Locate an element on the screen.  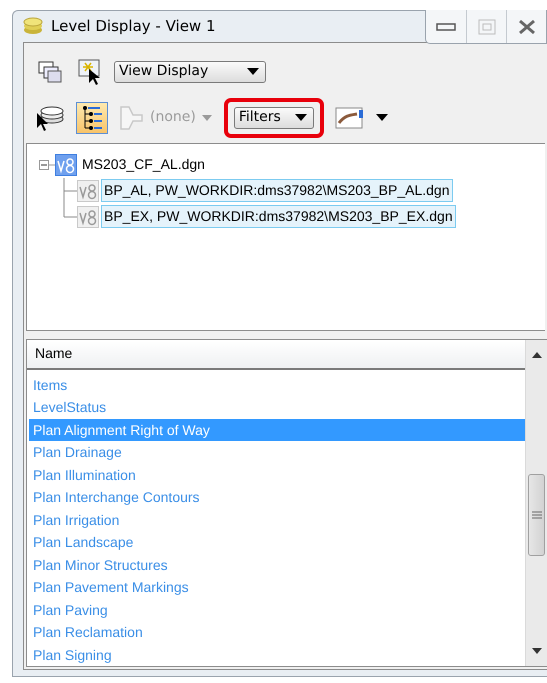
level-item: Plan Signing is located at coordinates (277, 655).